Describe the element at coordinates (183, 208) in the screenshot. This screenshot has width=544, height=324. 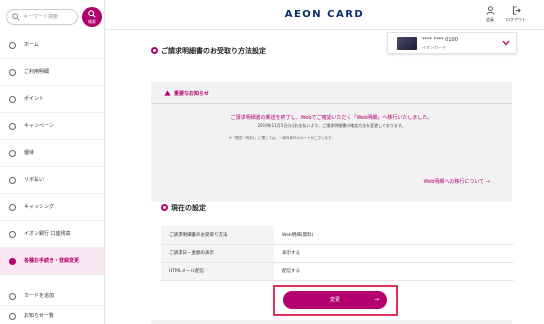
I see `current-settings-title: 現在の設定` at that location.